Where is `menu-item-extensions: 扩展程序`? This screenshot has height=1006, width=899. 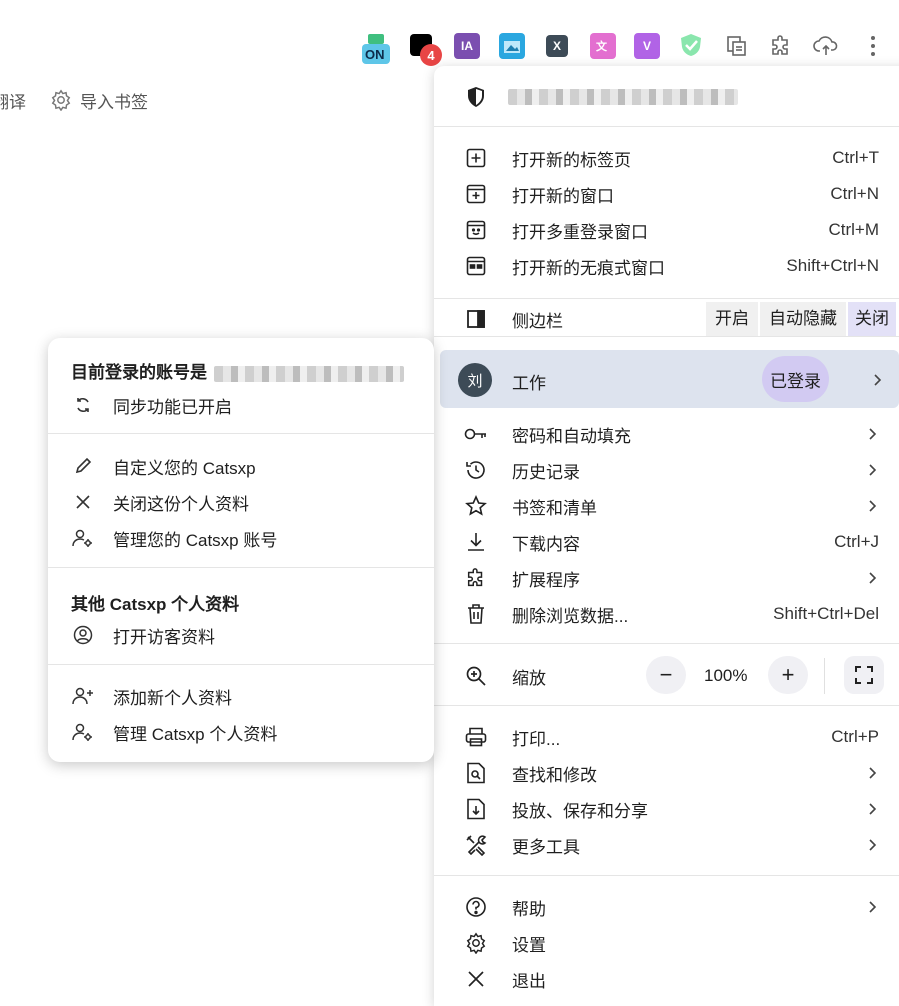
menu-item-extensions: 扩展程序 is located at coordinates (666, 578).